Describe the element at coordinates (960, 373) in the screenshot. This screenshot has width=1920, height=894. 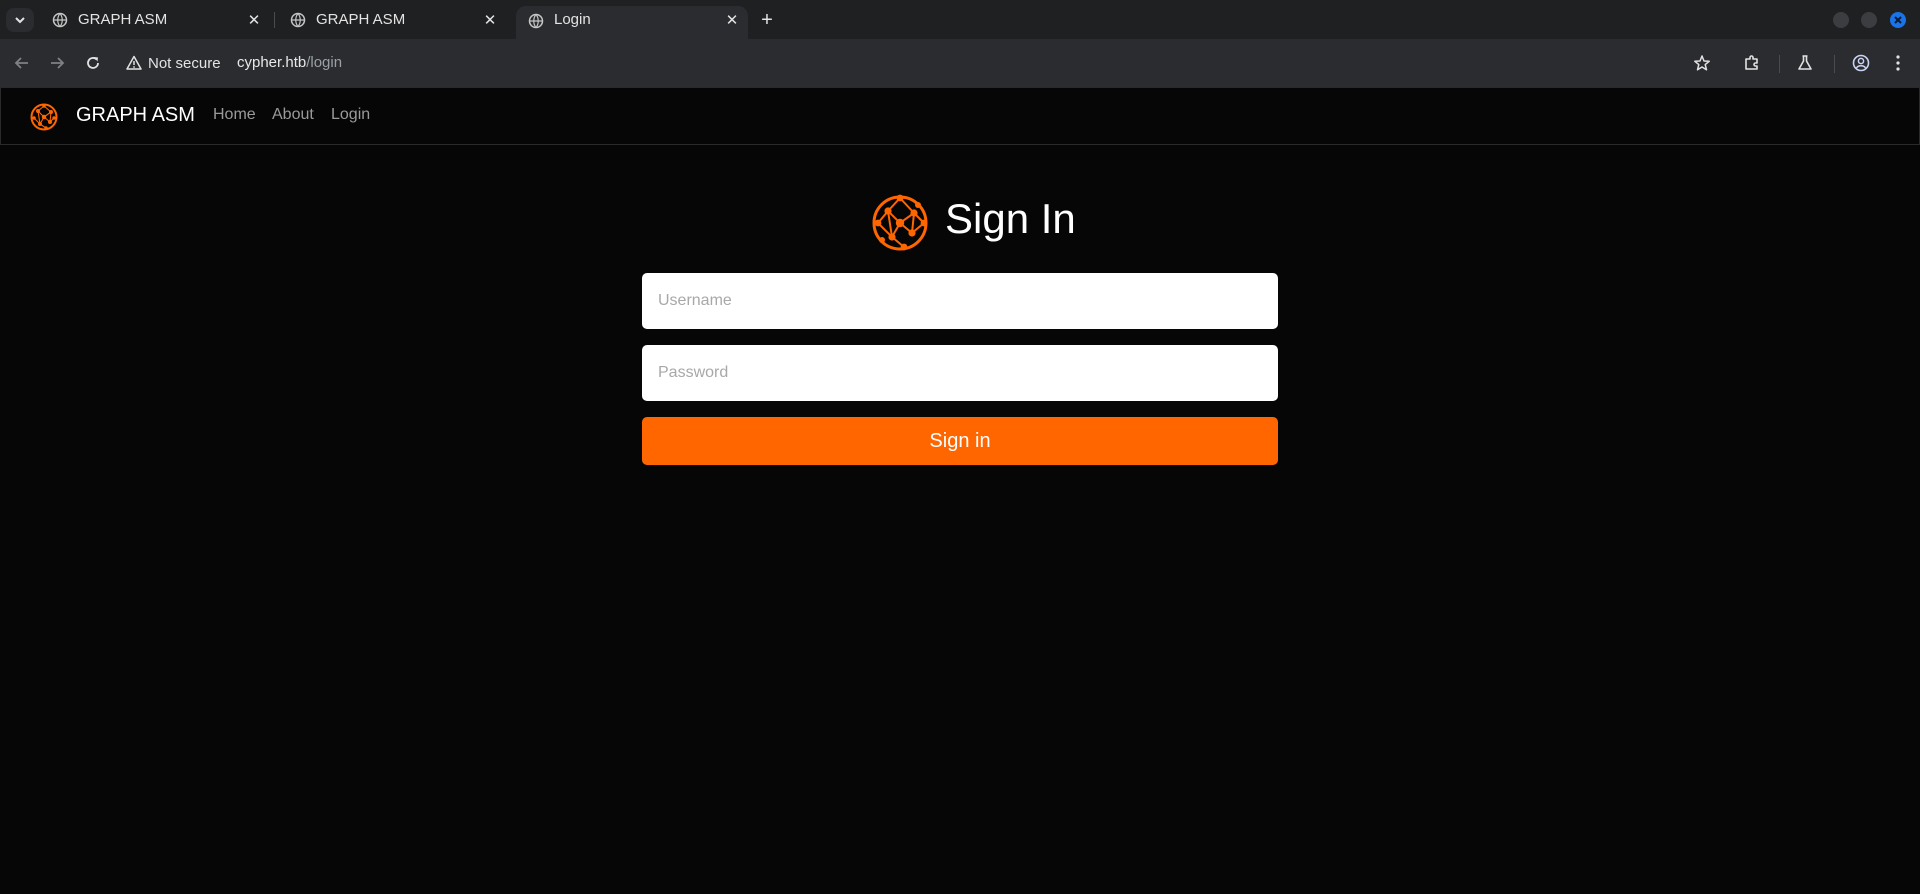
I see `password-input` at that location.